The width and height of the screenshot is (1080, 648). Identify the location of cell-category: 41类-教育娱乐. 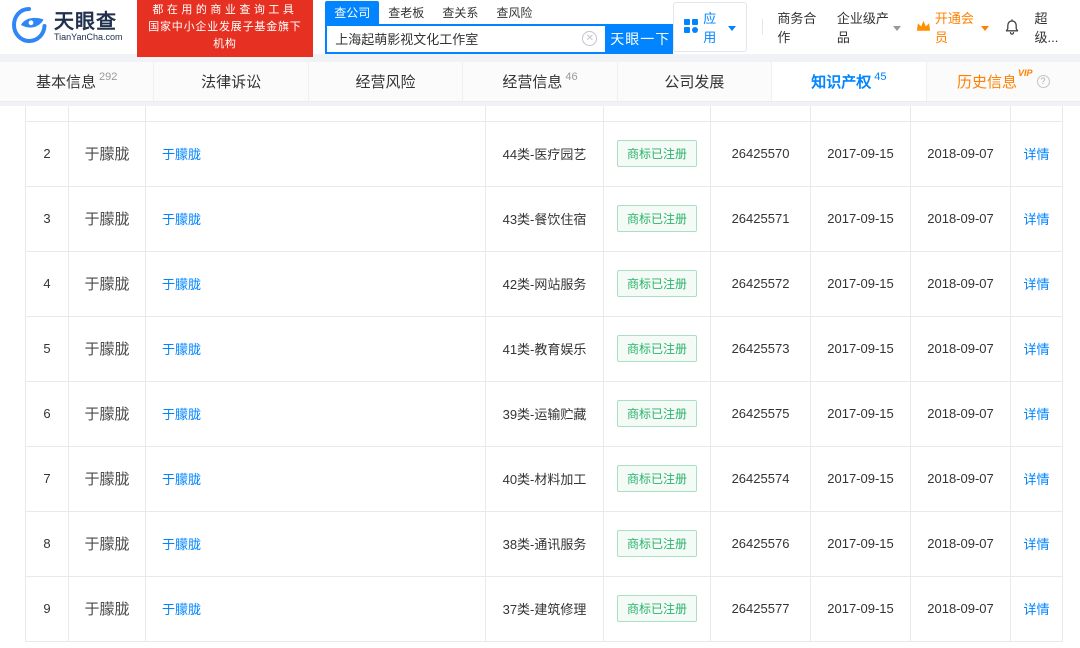
(544, 348).